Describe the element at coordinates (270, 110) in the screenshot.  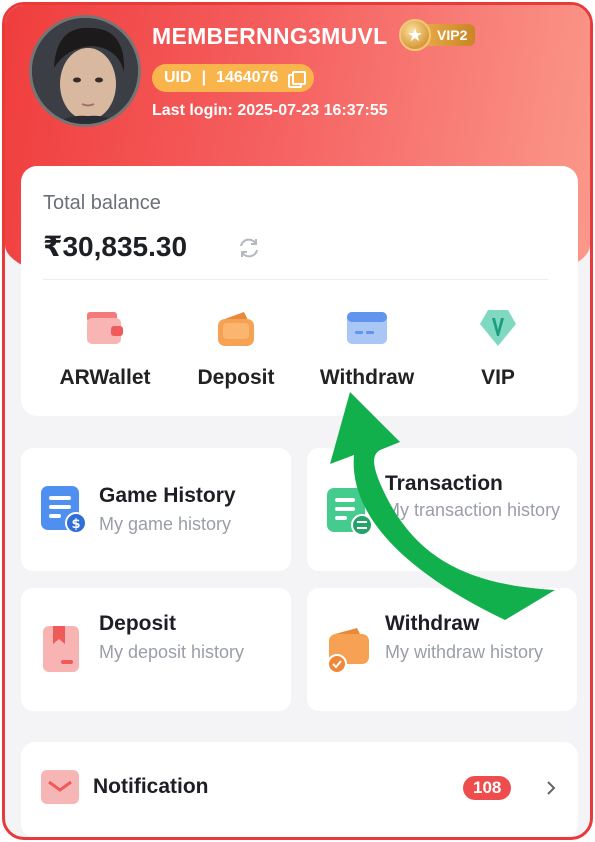
I see `last-login-text: Last login: 2025-07-23 16:37:55` at that location.